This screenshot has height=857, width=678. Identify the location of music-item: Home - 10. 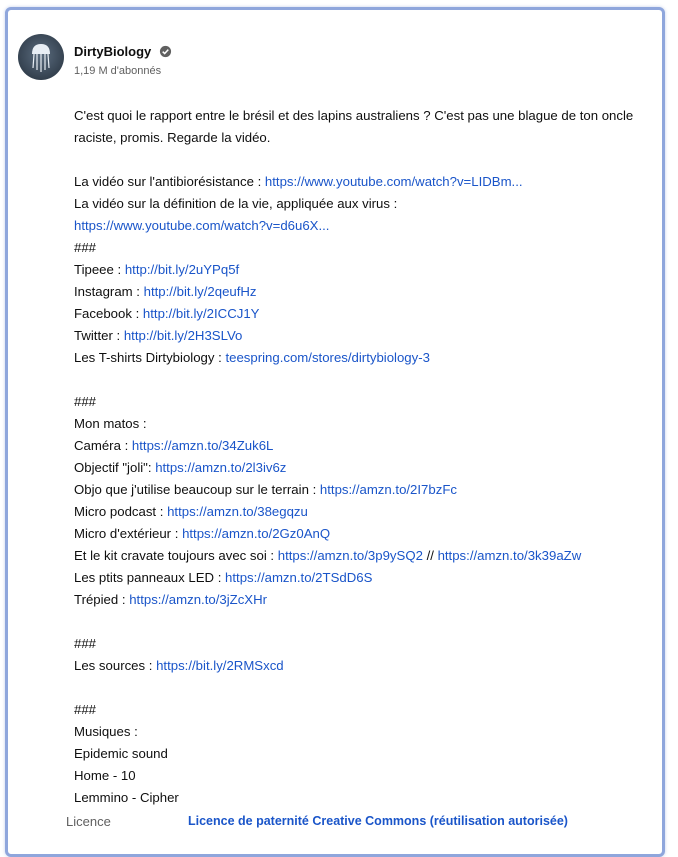
(105, 775).